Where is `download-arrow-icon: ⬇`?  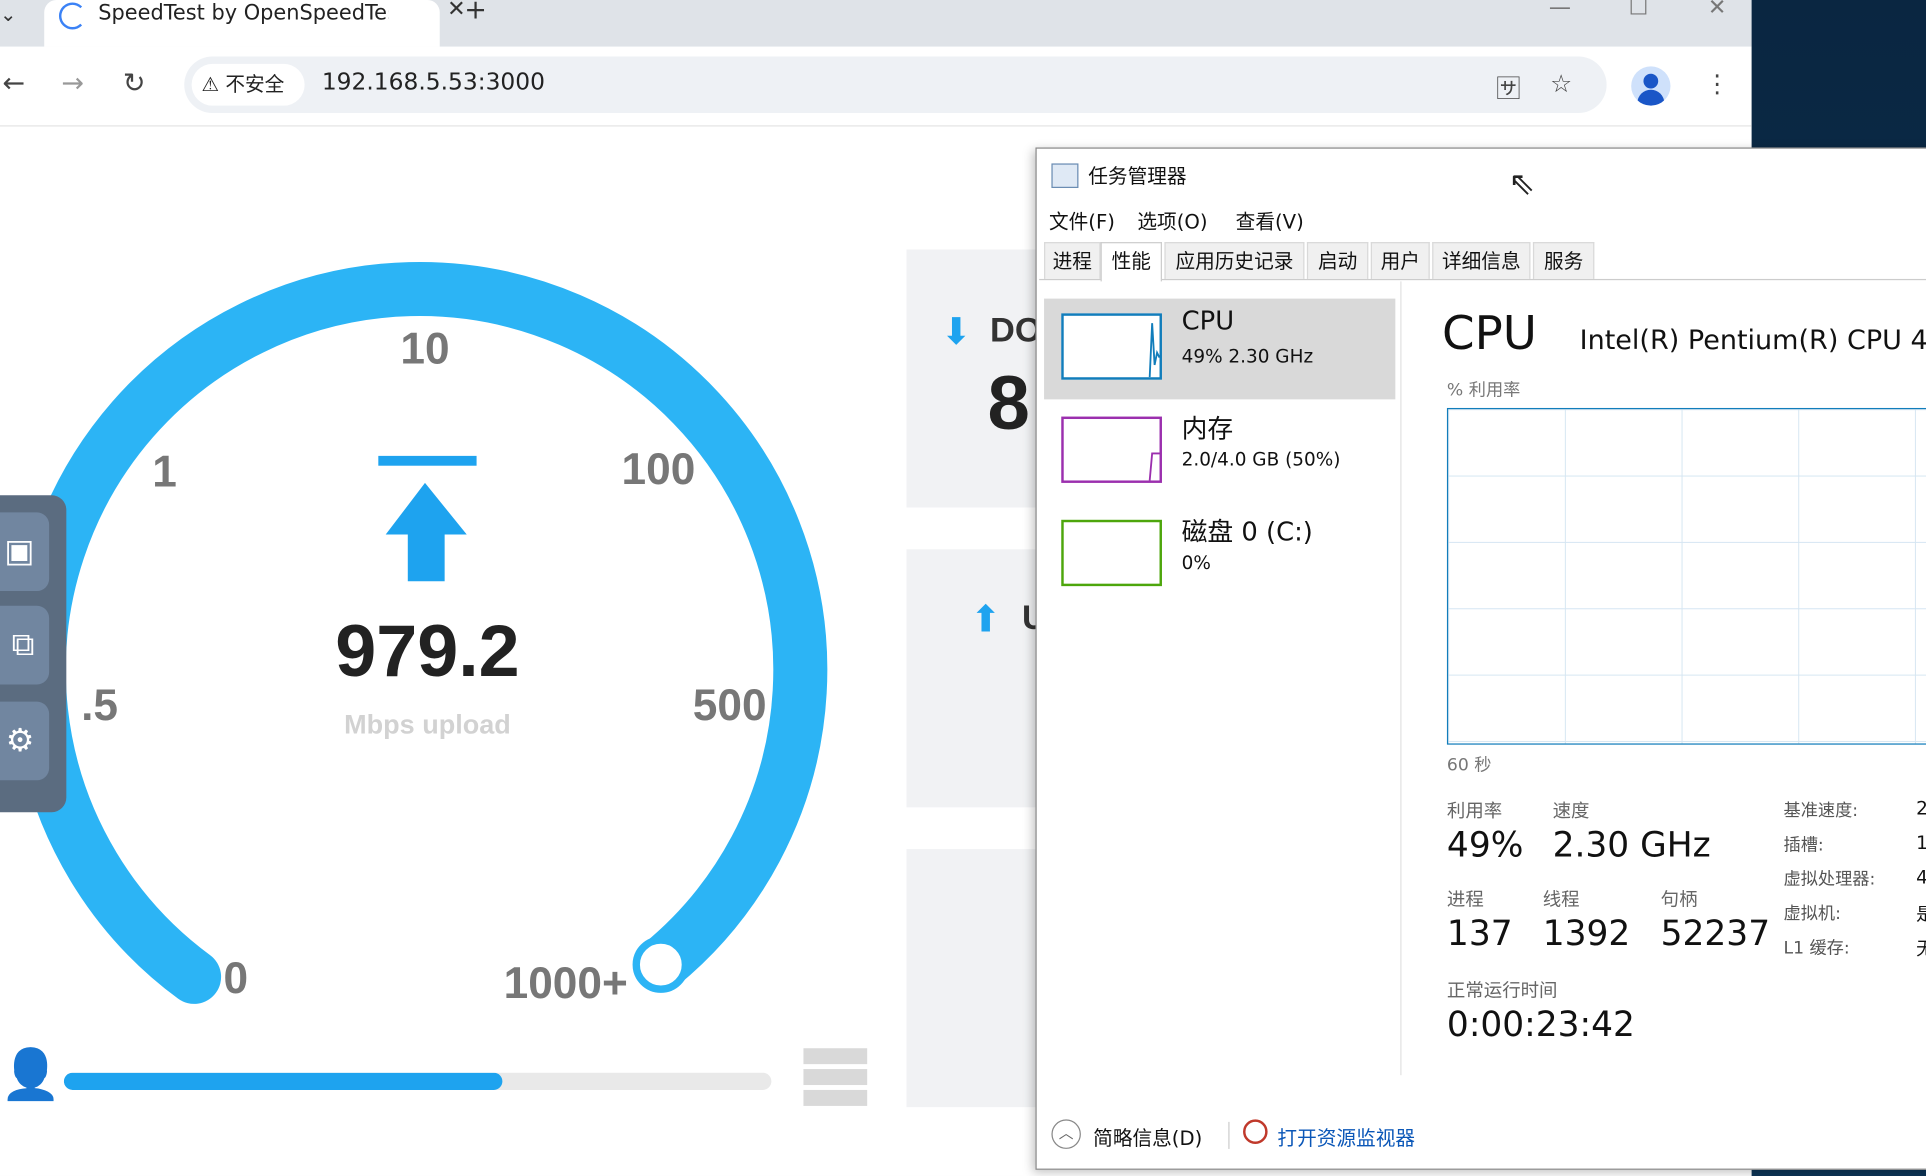
download-arrow-icon: ⬇ is located at coordinates (956, 332).